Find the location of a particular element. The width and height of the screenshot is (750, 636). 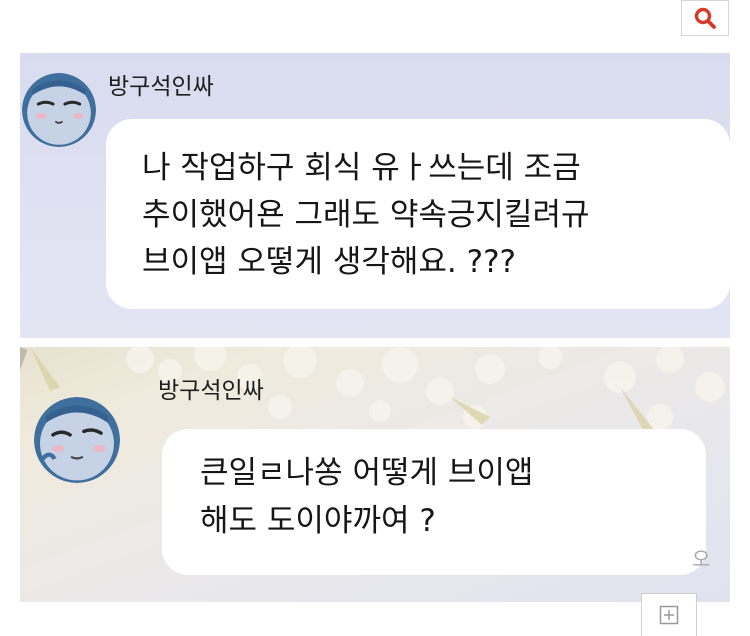

message-line: 추이했어욘 그래도 약속긍지킬려규 is located at coordinates (366, 215).